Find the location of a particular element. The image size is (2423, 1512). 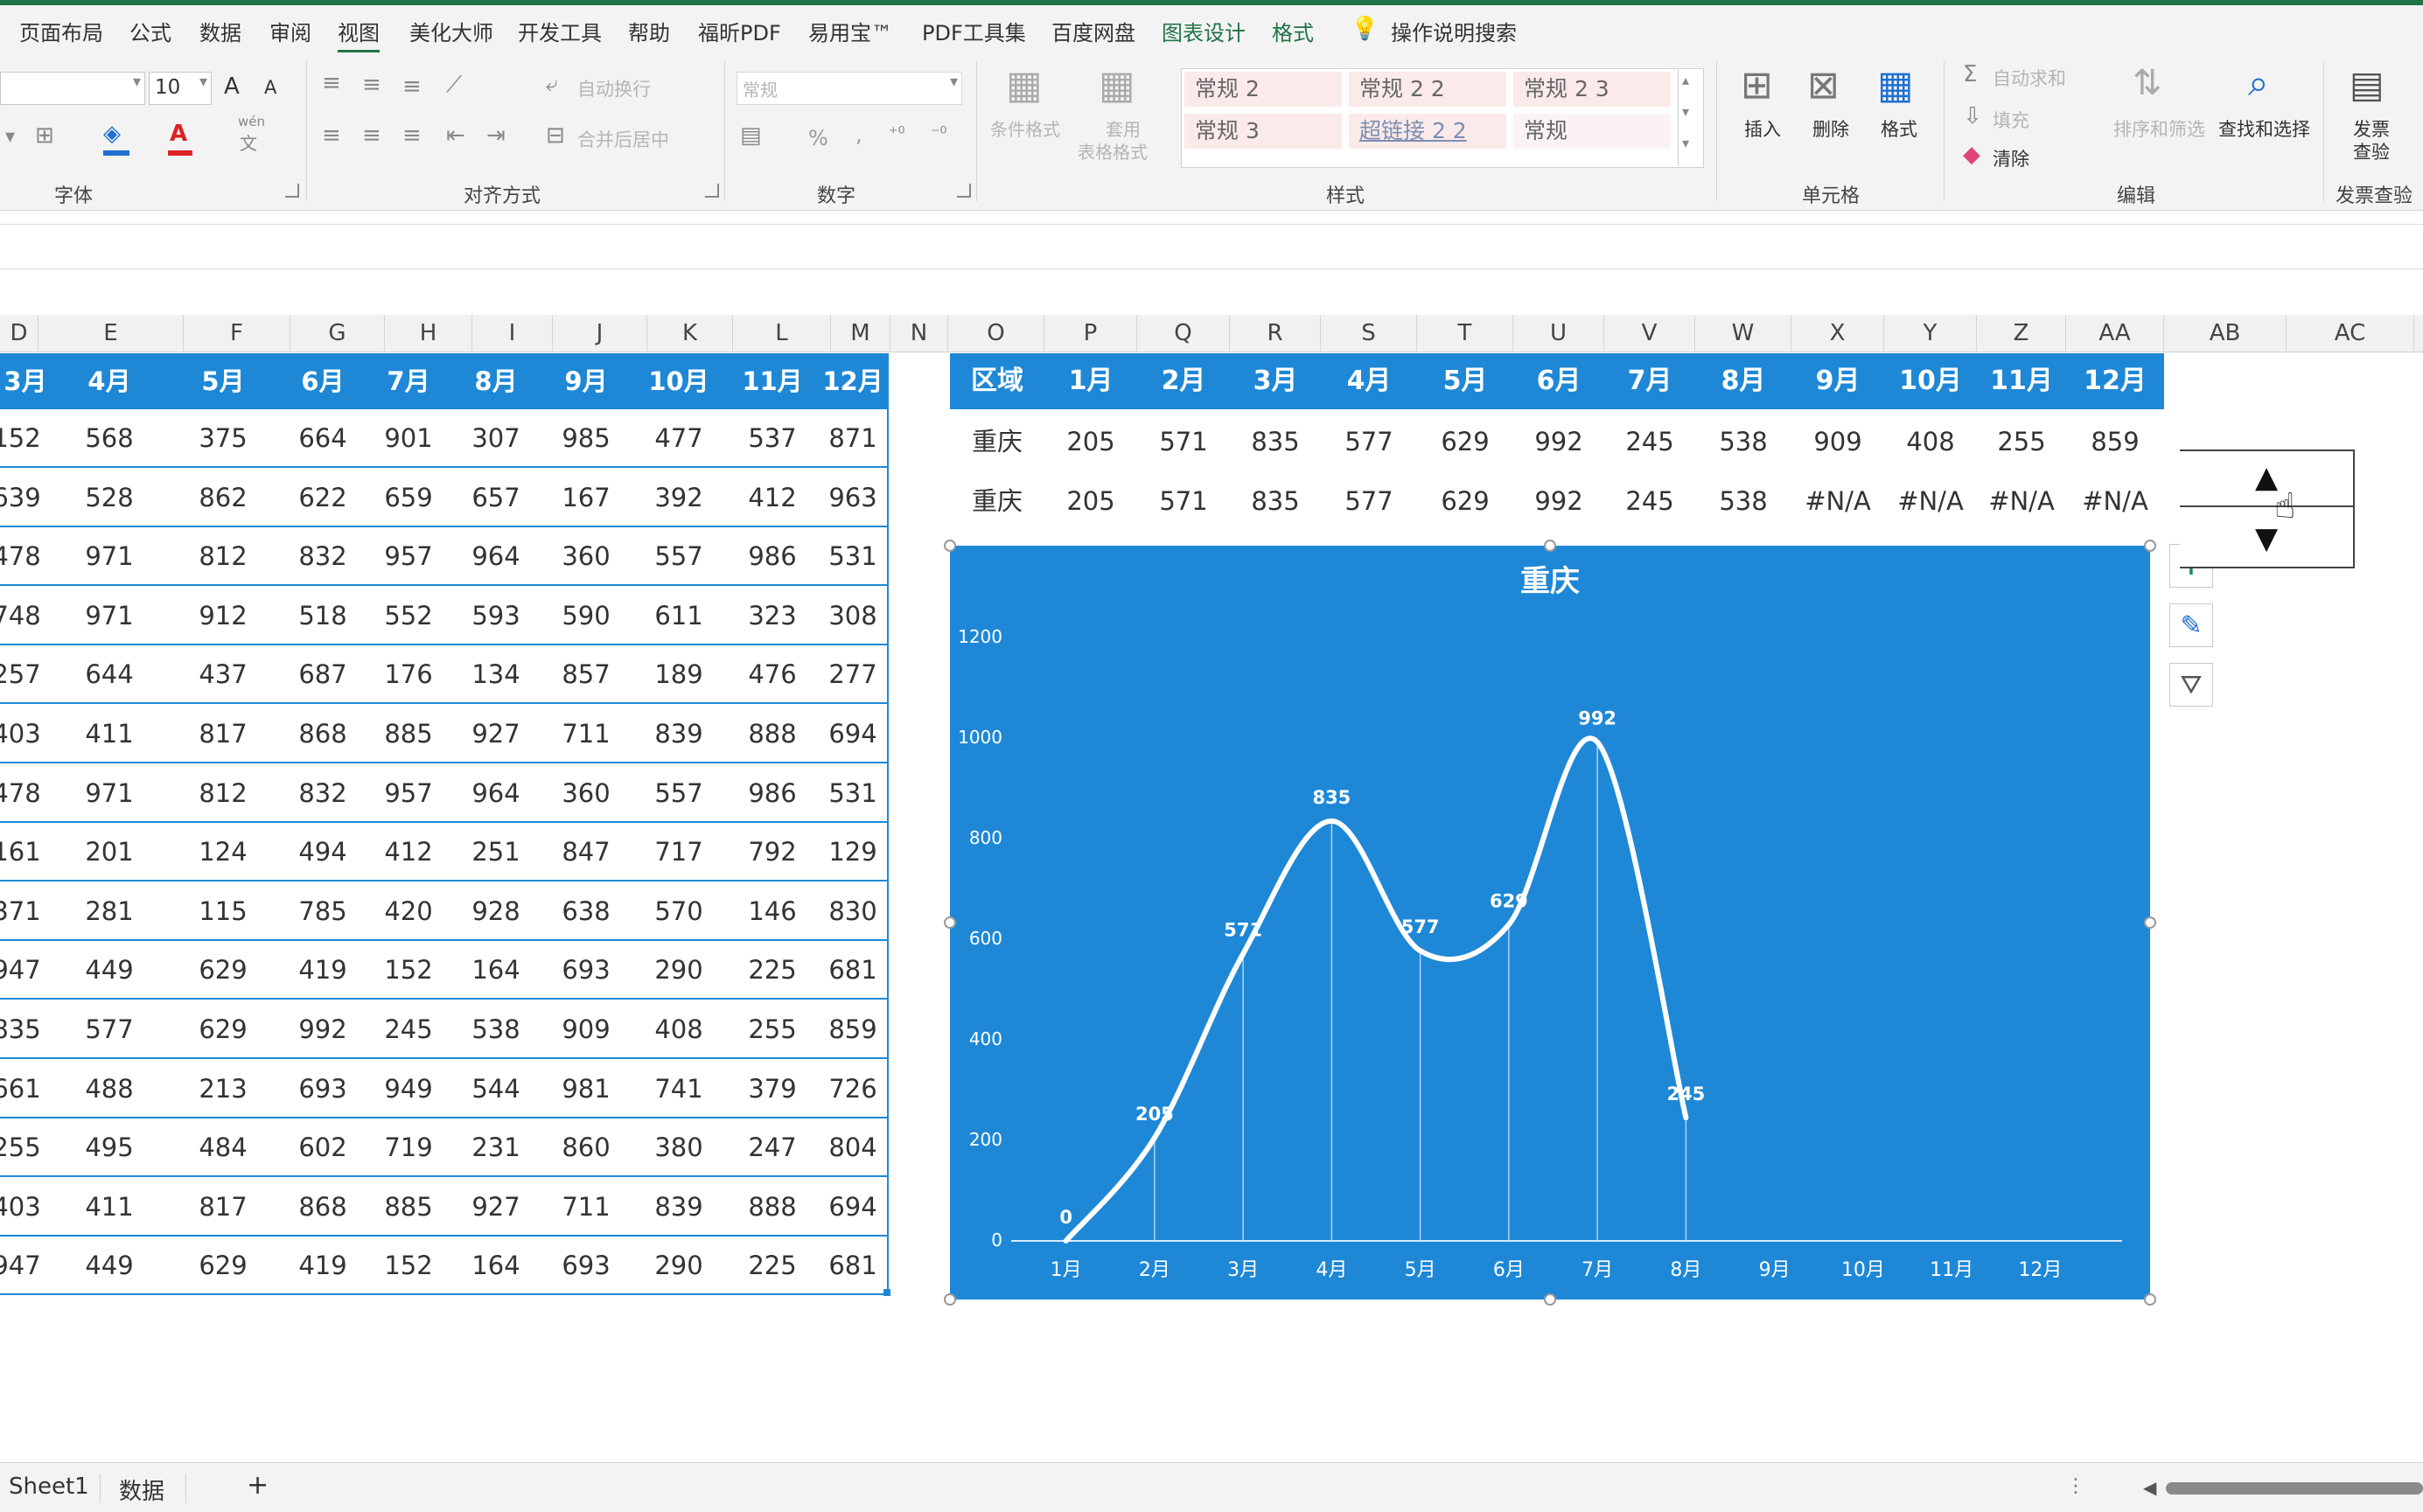

table-cell: 360 is located at coordinates (586, 793).